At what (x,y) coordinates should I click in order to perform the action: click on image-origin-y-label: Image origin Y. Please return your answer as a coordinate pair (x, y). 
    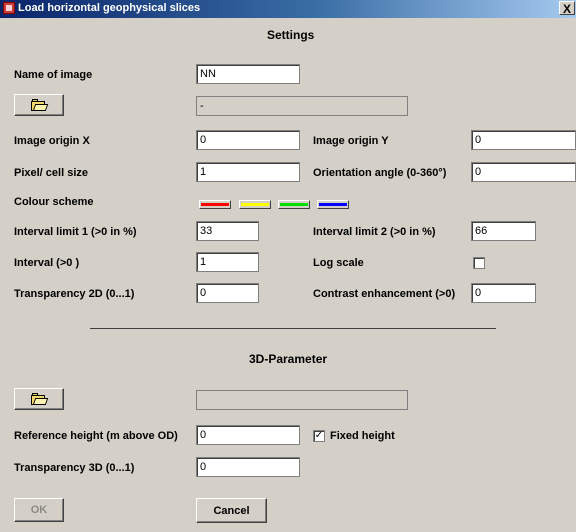
    Looking at the image, I should click on (351, 141).